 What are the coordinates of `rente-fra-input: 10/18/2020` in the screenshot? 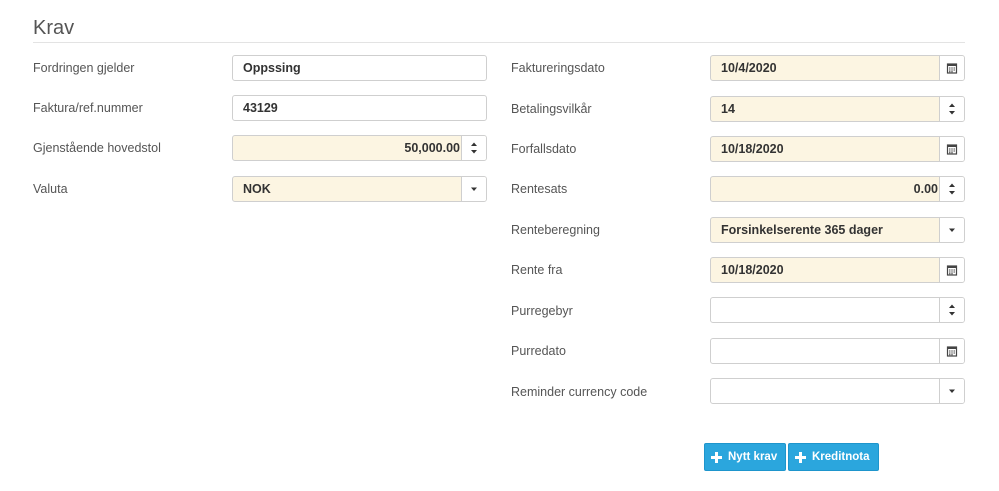 It's located at (837, 270).